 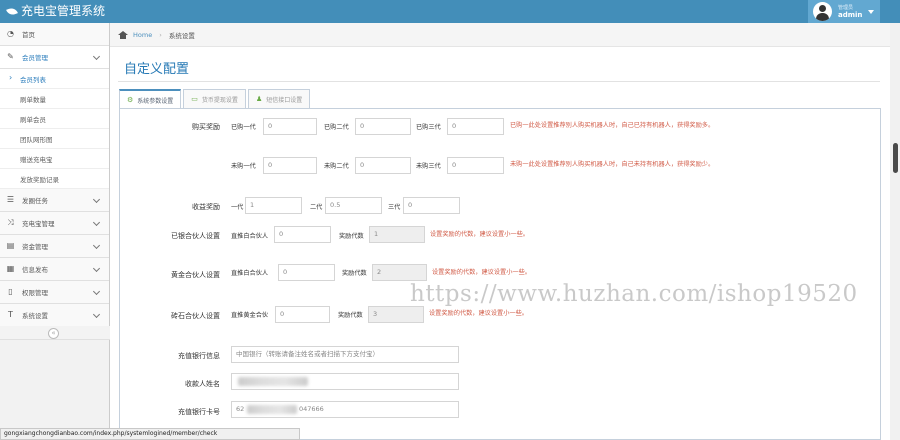 What do you see at coordinates (206, 127) in the screenshot?
I see `purchase-reward-label: 购买奖励` at bounding box center [206, 127].